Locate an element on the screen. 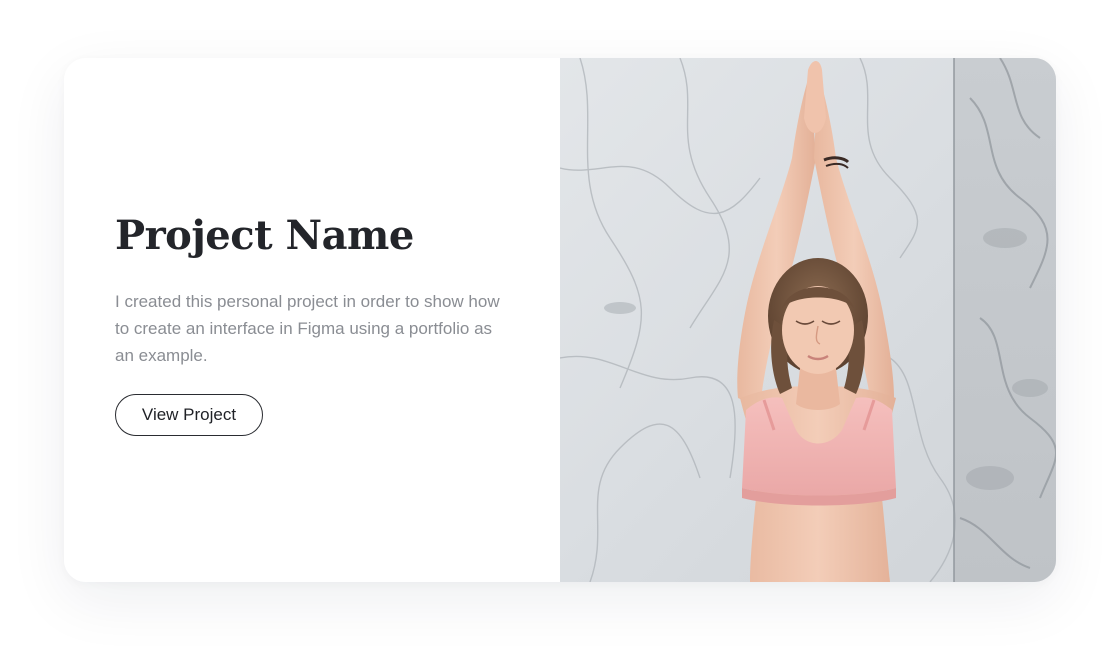  view-project-button: View Project is located at coordinates (189, 415).